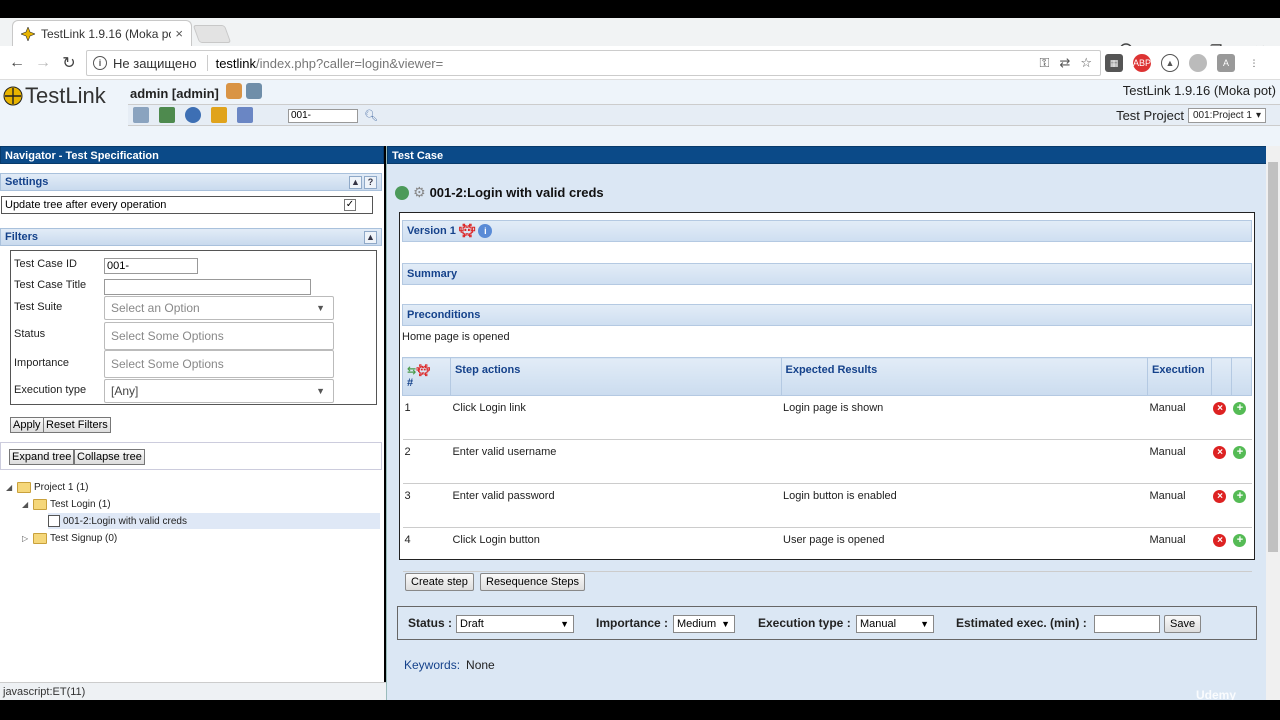 Image resolution: width=1280 pixels, height=720 pixels. Describe the element at coordinates (370, 237) in the screenshot. I see `collapse-filters-icon: ▲` at that location.